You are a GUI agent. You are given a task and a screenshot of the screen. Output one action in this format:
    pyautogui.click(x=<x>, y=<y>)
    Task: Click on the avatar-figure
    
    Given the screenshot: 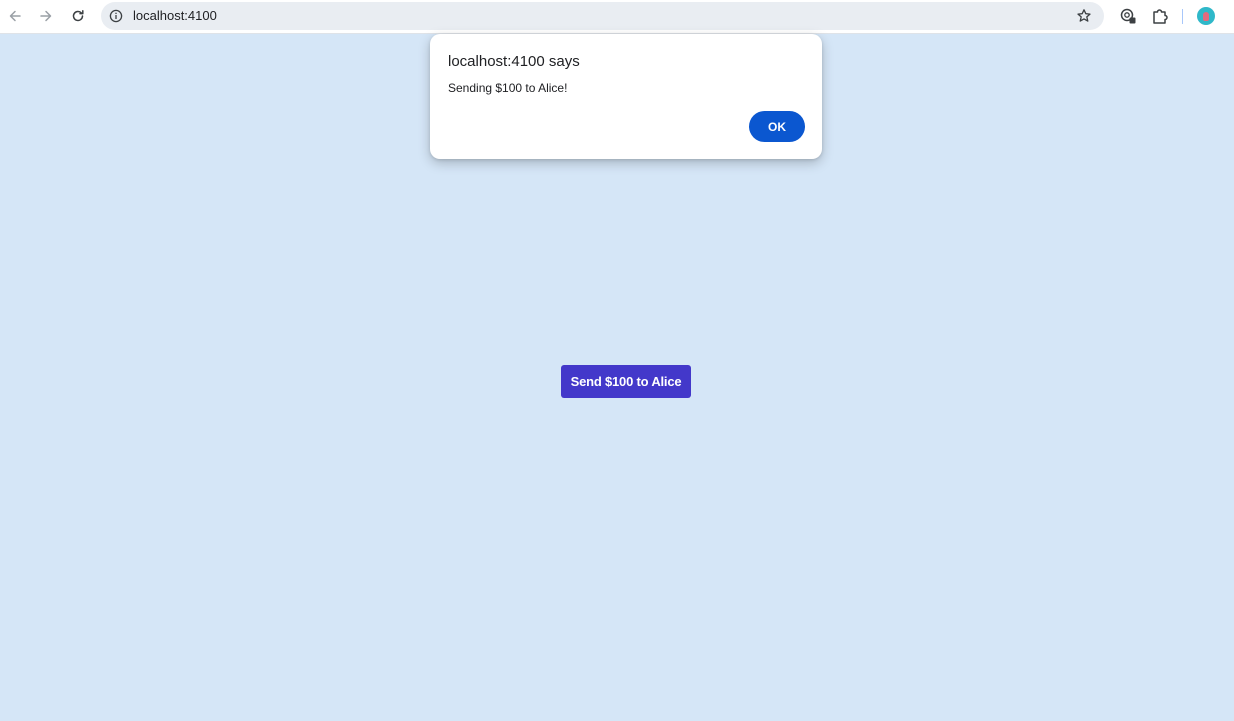 What is the action you would take?
    pyautogui.click(x=1206, y=16)
    